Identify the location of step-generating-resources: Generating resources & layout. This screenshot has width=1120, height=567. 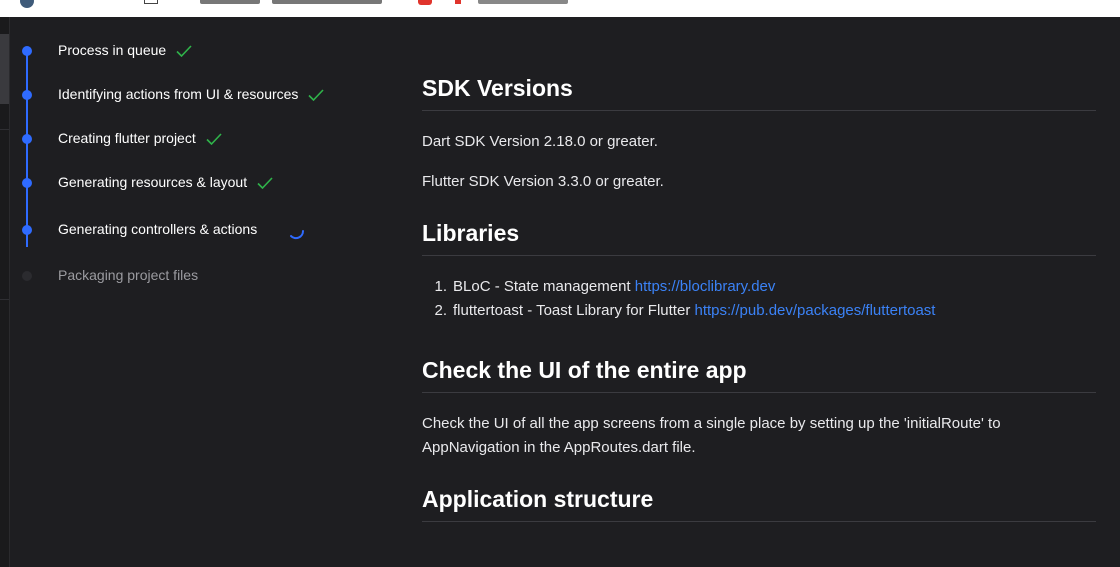
(200, 183).